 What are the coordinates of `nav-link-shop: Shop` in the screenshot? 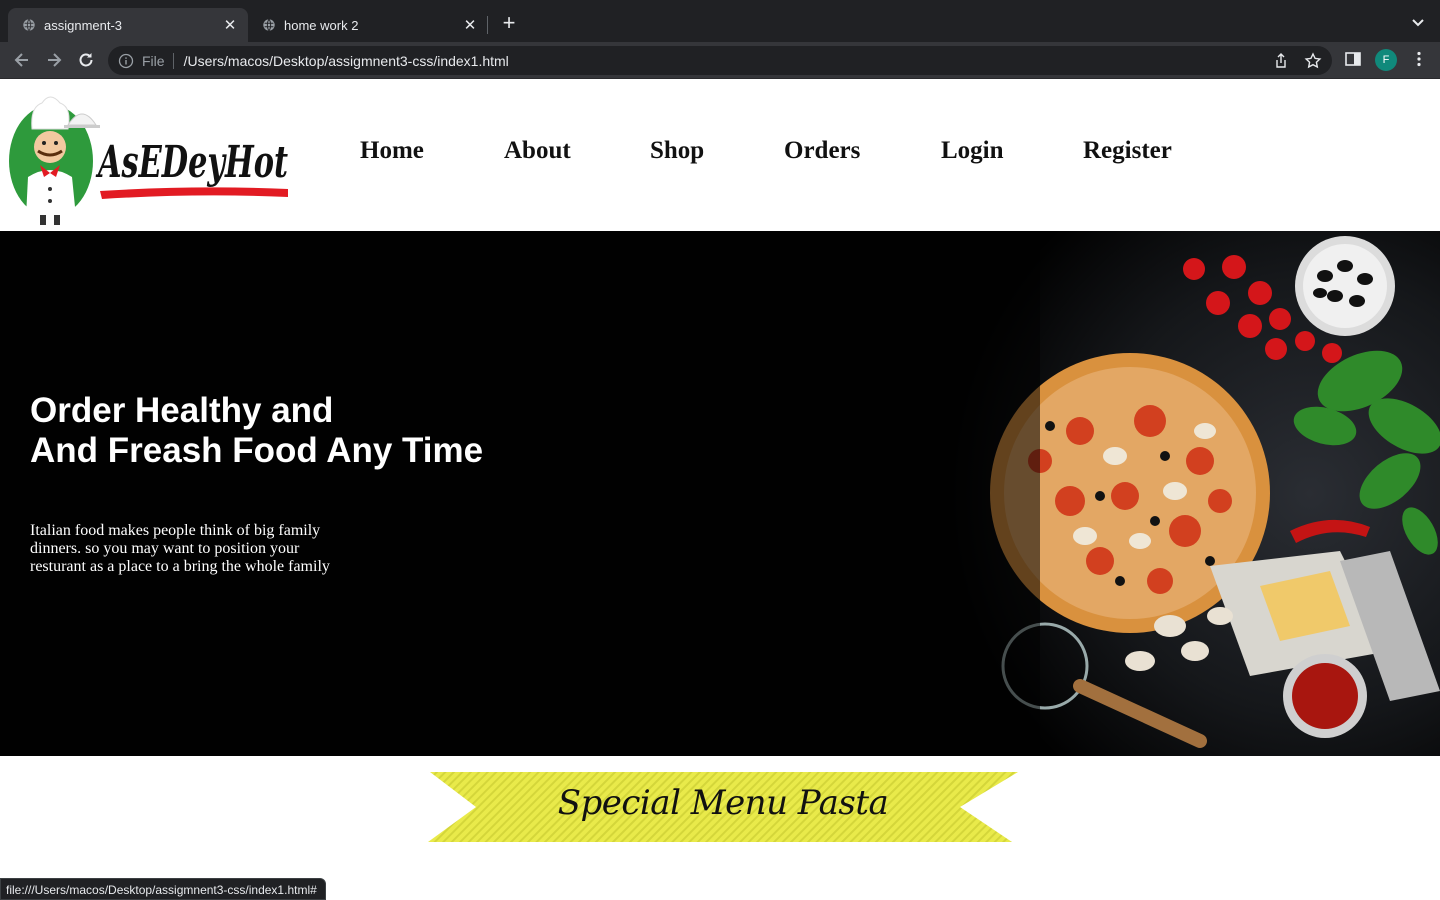 It's located at (677, 151).